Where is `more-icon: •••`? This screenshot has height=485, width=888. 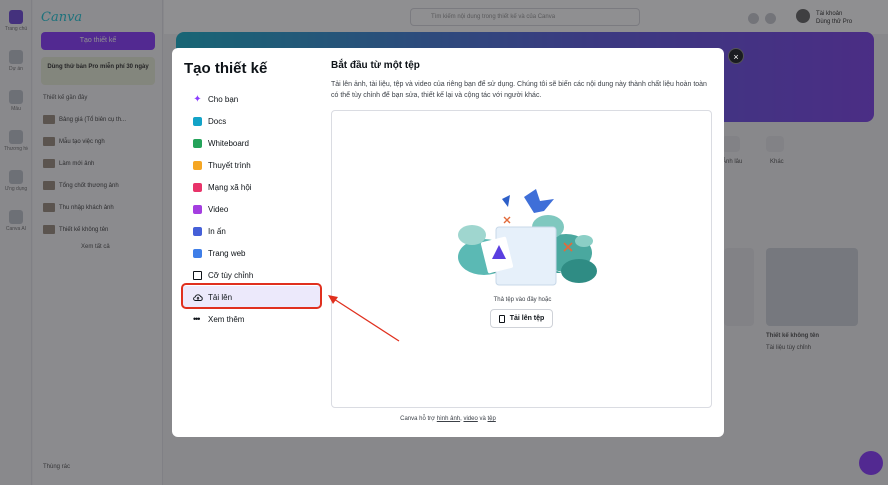 more-icon: ••• is located at coordinates (196, 318).